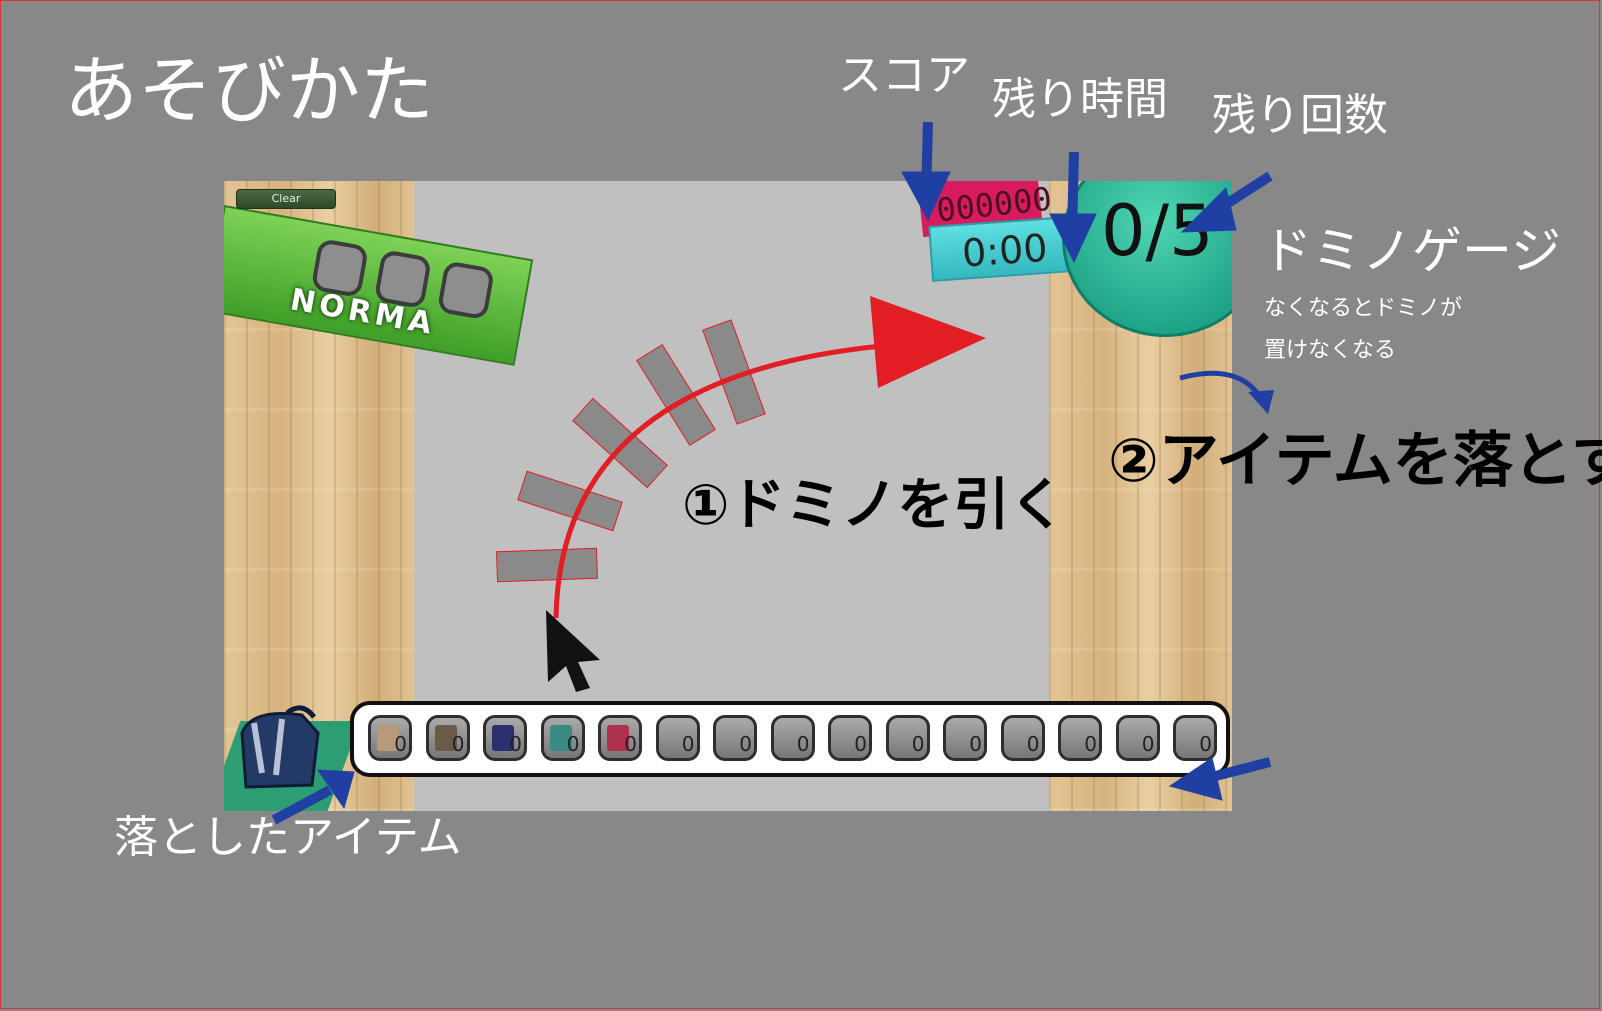  Describe the element at coordinates (1222, 386) in the screenshot. I see `drop-curve-arrow` at that location.